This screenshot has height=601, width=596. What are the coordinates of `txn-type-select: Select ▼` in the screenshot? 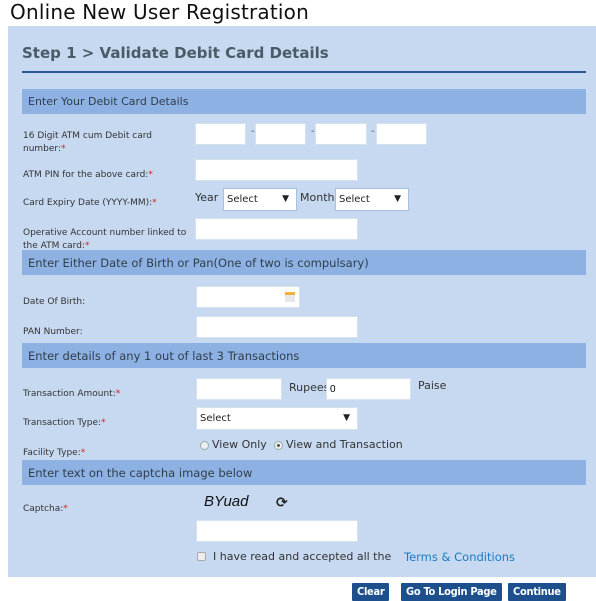 It's located at (277, 418).